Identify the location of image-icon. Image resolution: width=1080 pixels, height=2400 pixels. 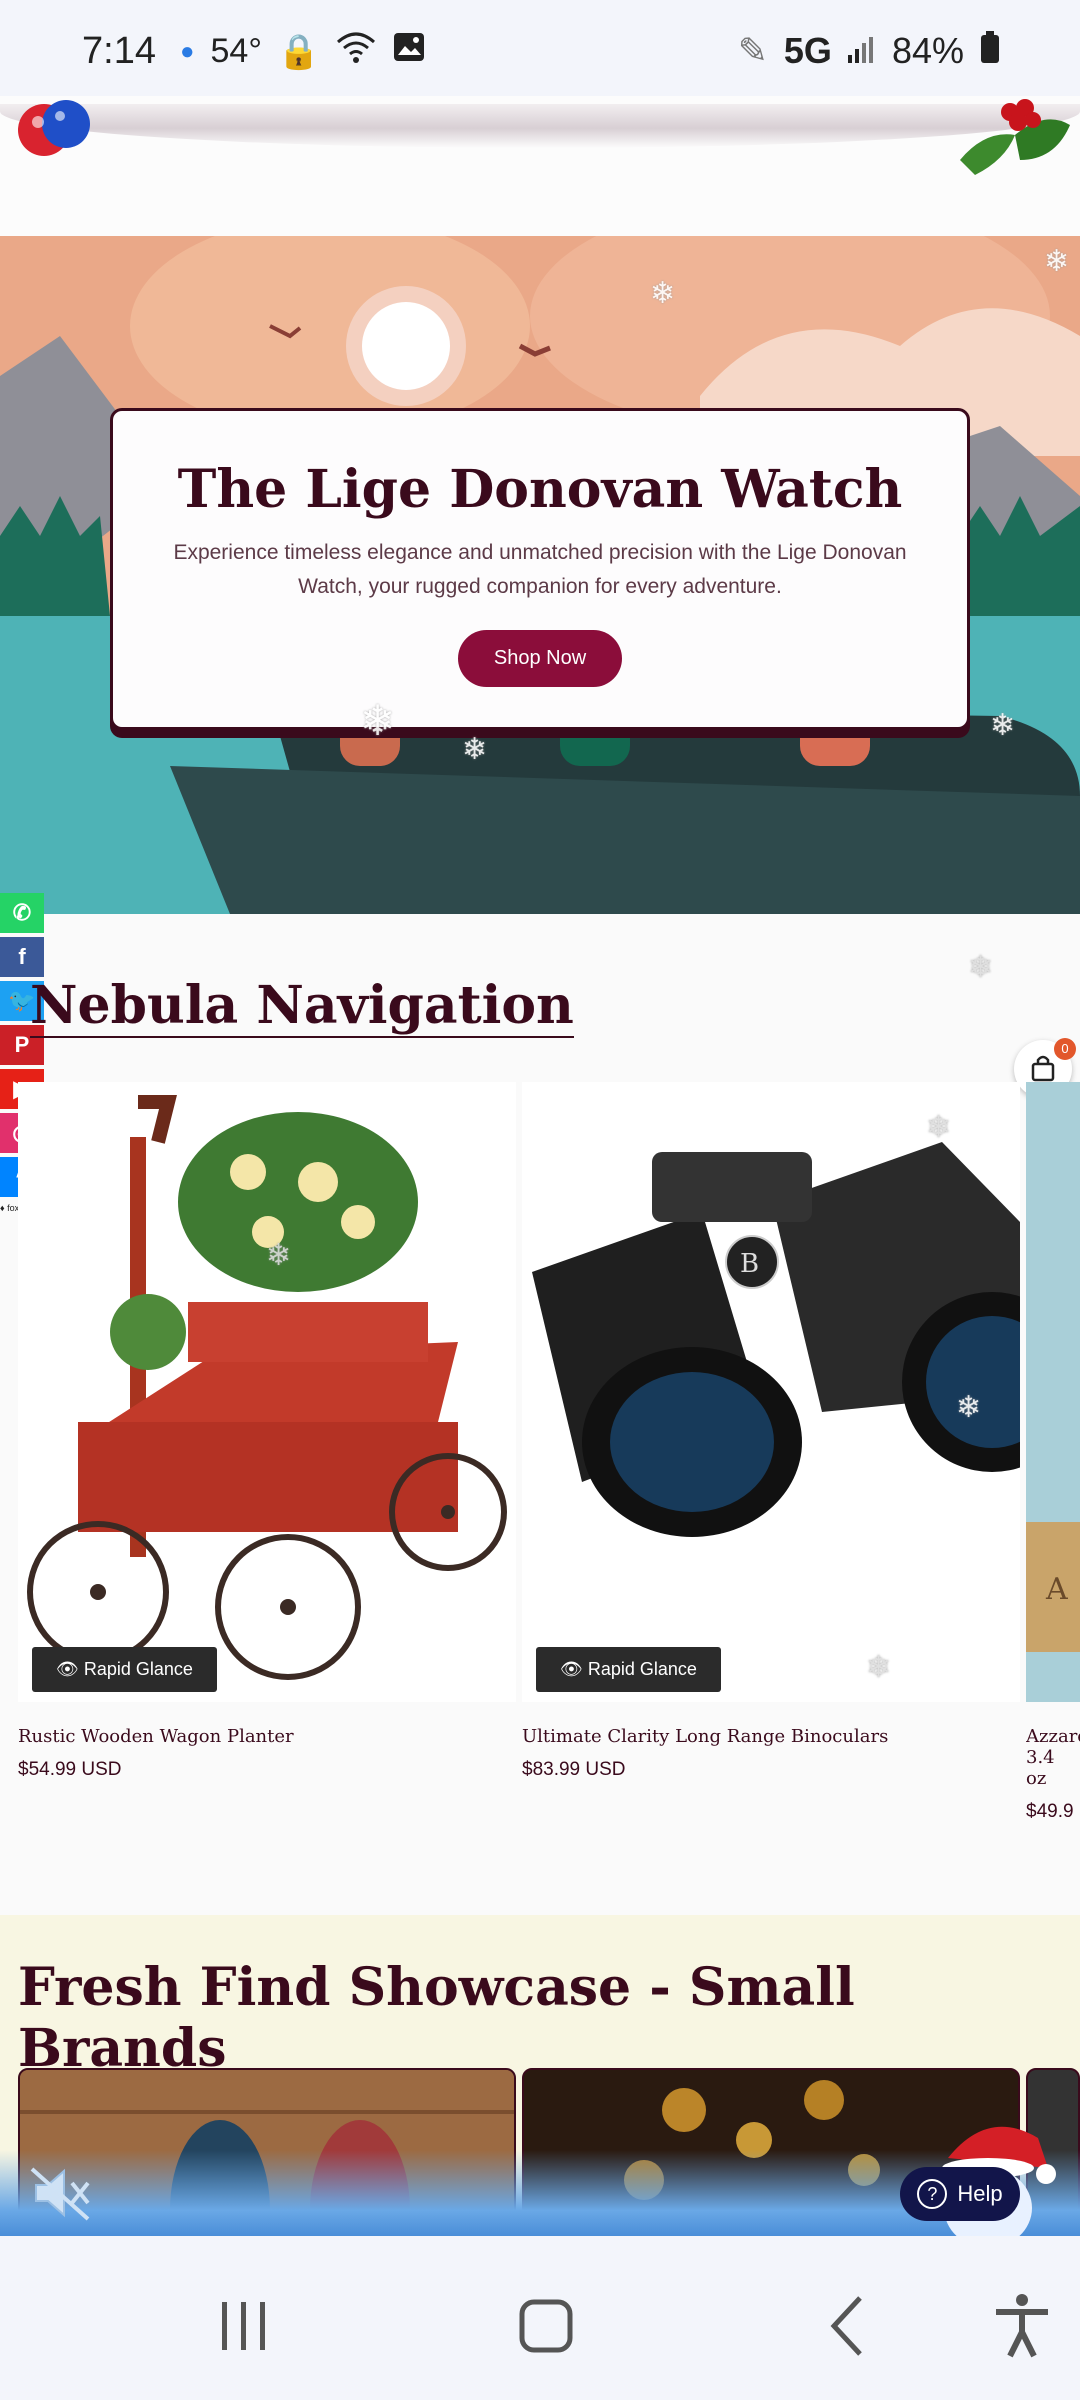
(409, 51).